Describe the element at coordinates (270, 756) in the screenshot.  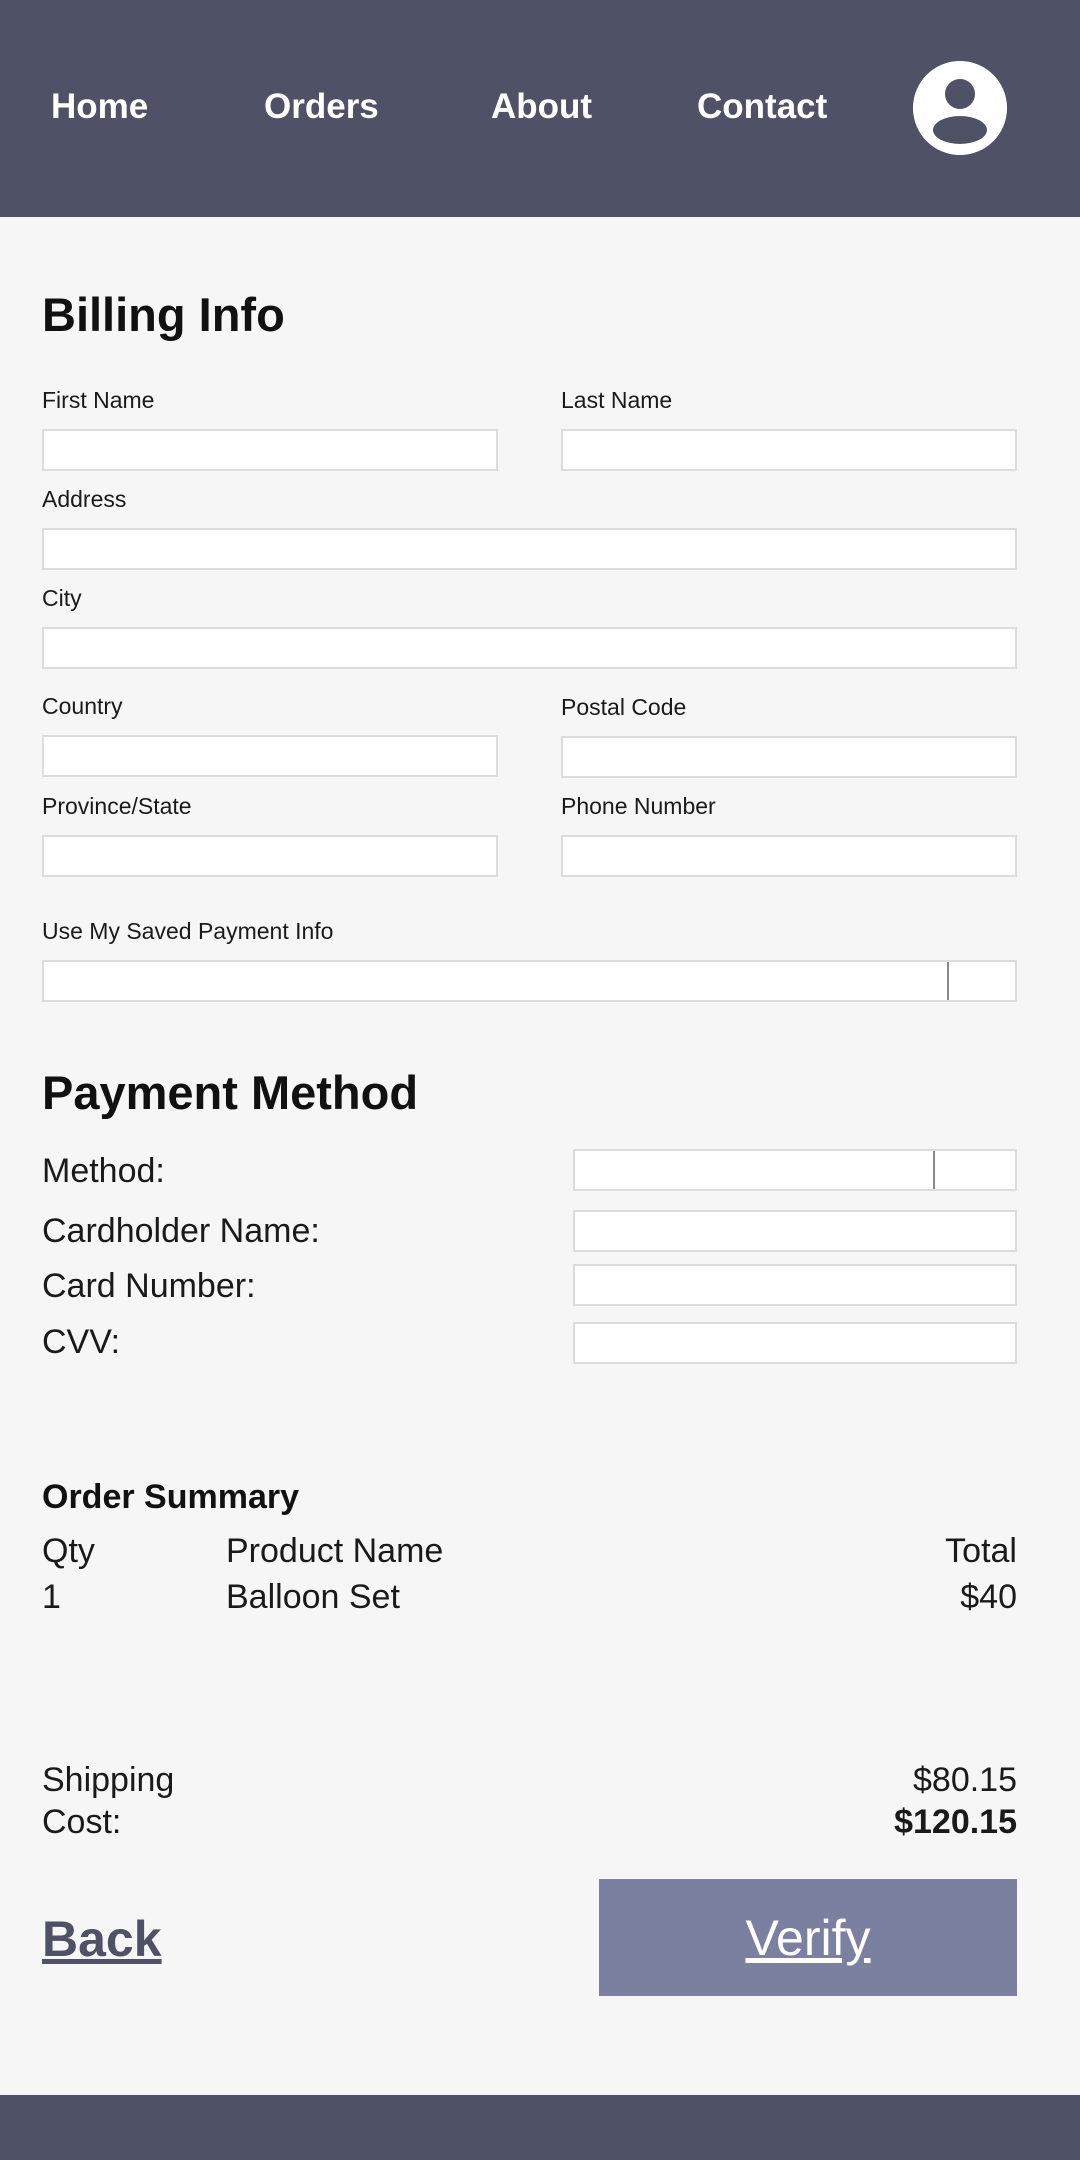
I see `country-field` at that location.